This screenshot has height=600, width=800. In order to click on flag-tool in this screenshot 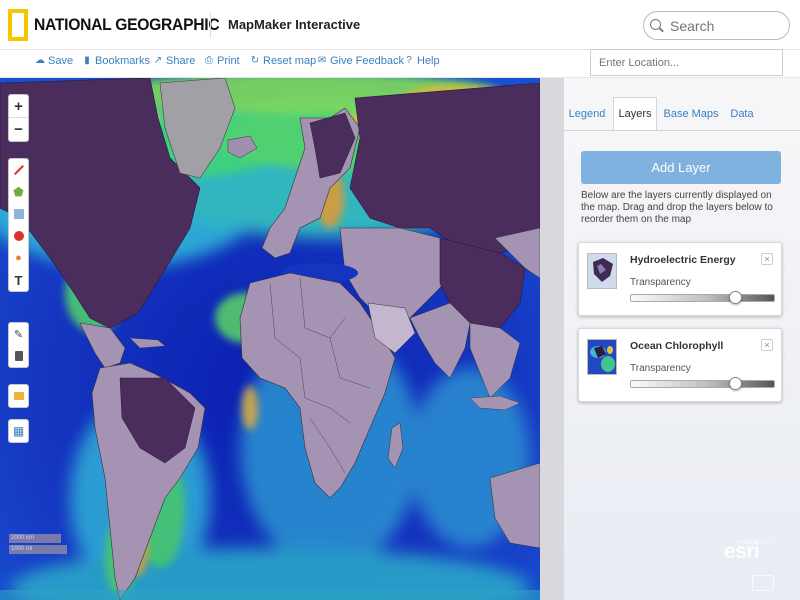, I will do `click(18, 396)`.